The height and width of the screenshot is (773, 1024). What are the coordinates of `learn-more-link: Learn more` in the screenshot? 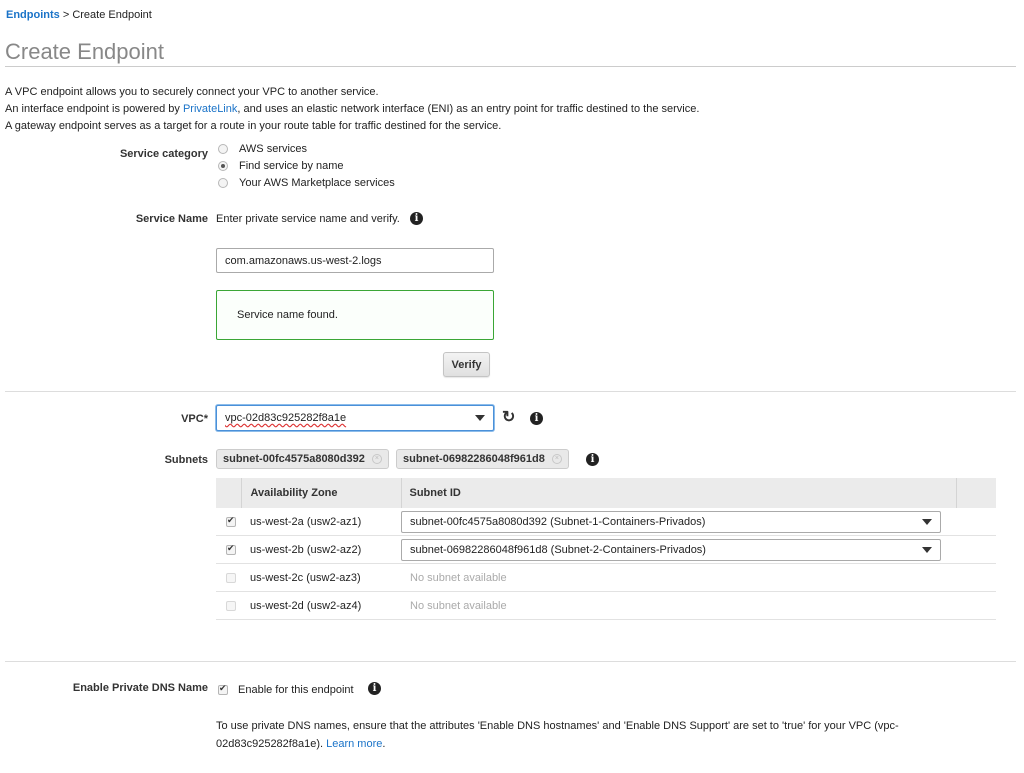 It's located at (354, 744).